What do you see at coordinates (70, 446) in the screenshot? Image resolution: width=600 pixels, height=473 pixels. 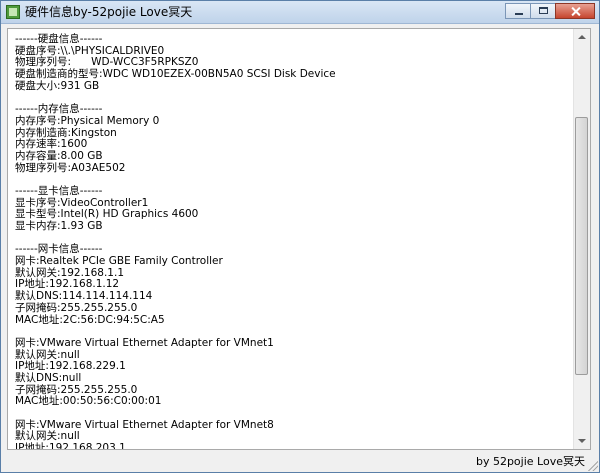 I see `info-line: IP地址:192.168.203.1` at bounding box center [70, 446].